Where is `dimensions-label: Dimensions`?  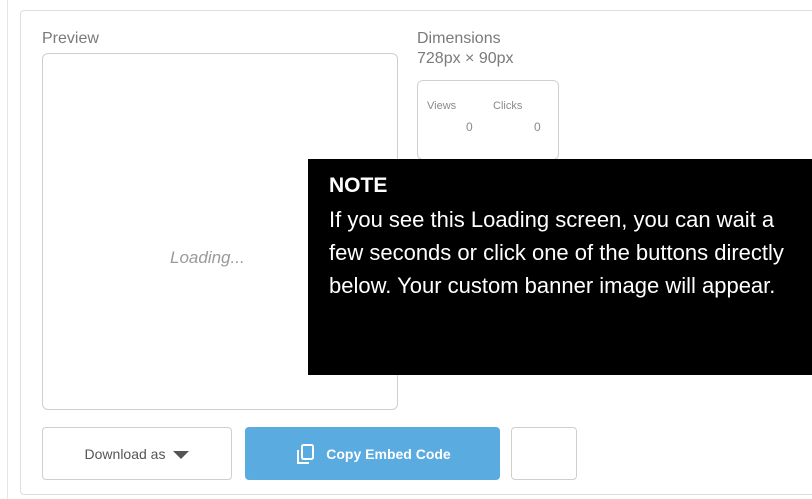
dimensions-label: Dimensions is located at coordinates (459, 38).